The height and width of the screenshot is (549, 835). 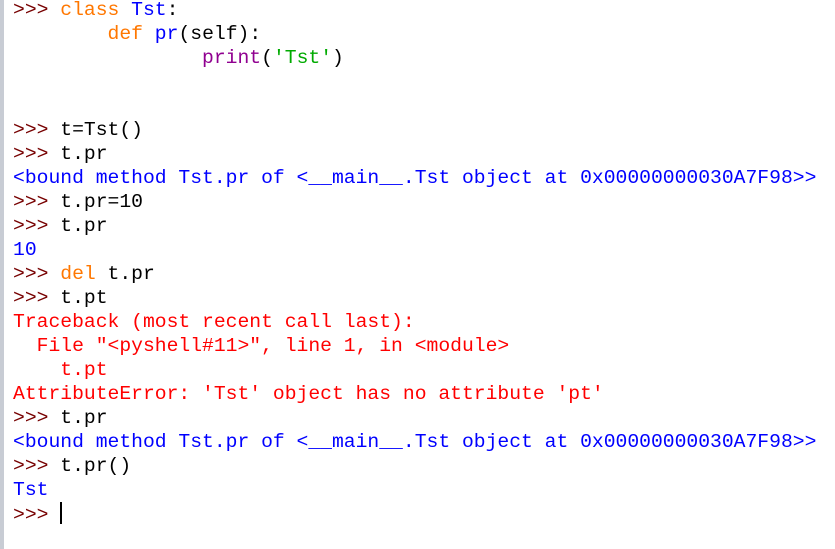 I want to click on shell-line: >>> class Tst:, so click(x=424, y=11).